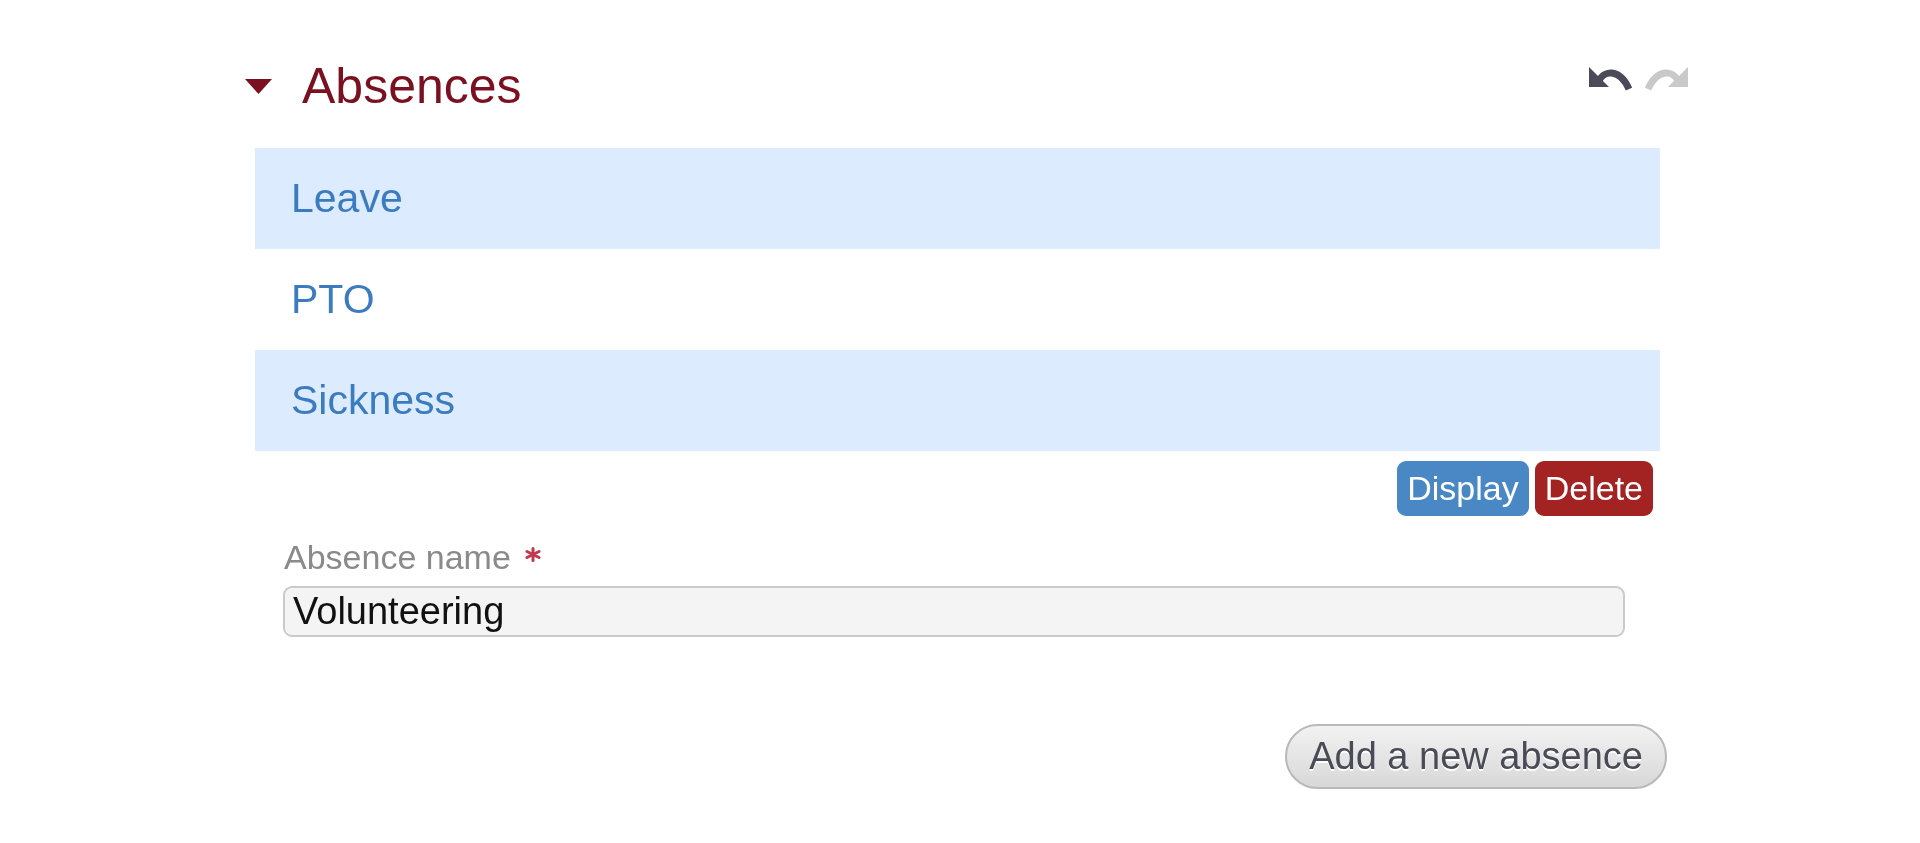 This screenshot has width=1920, height=843. I want to click on display-button: Display, so click(1463, 488).